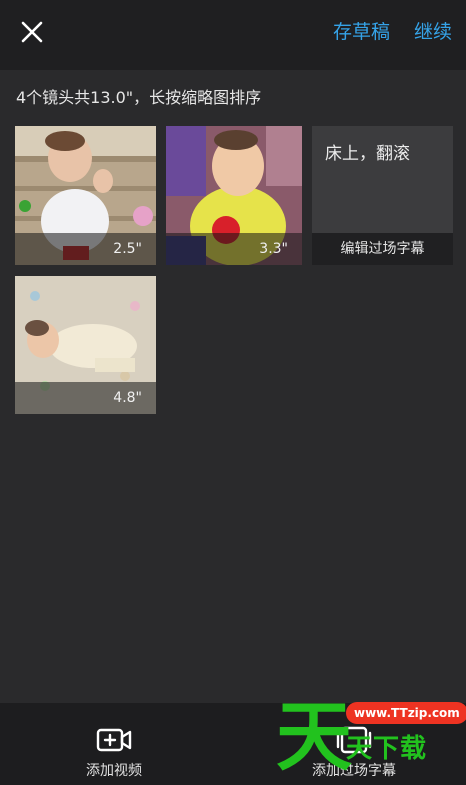  I want to click on continue-button: 继续, so click(433, 32).